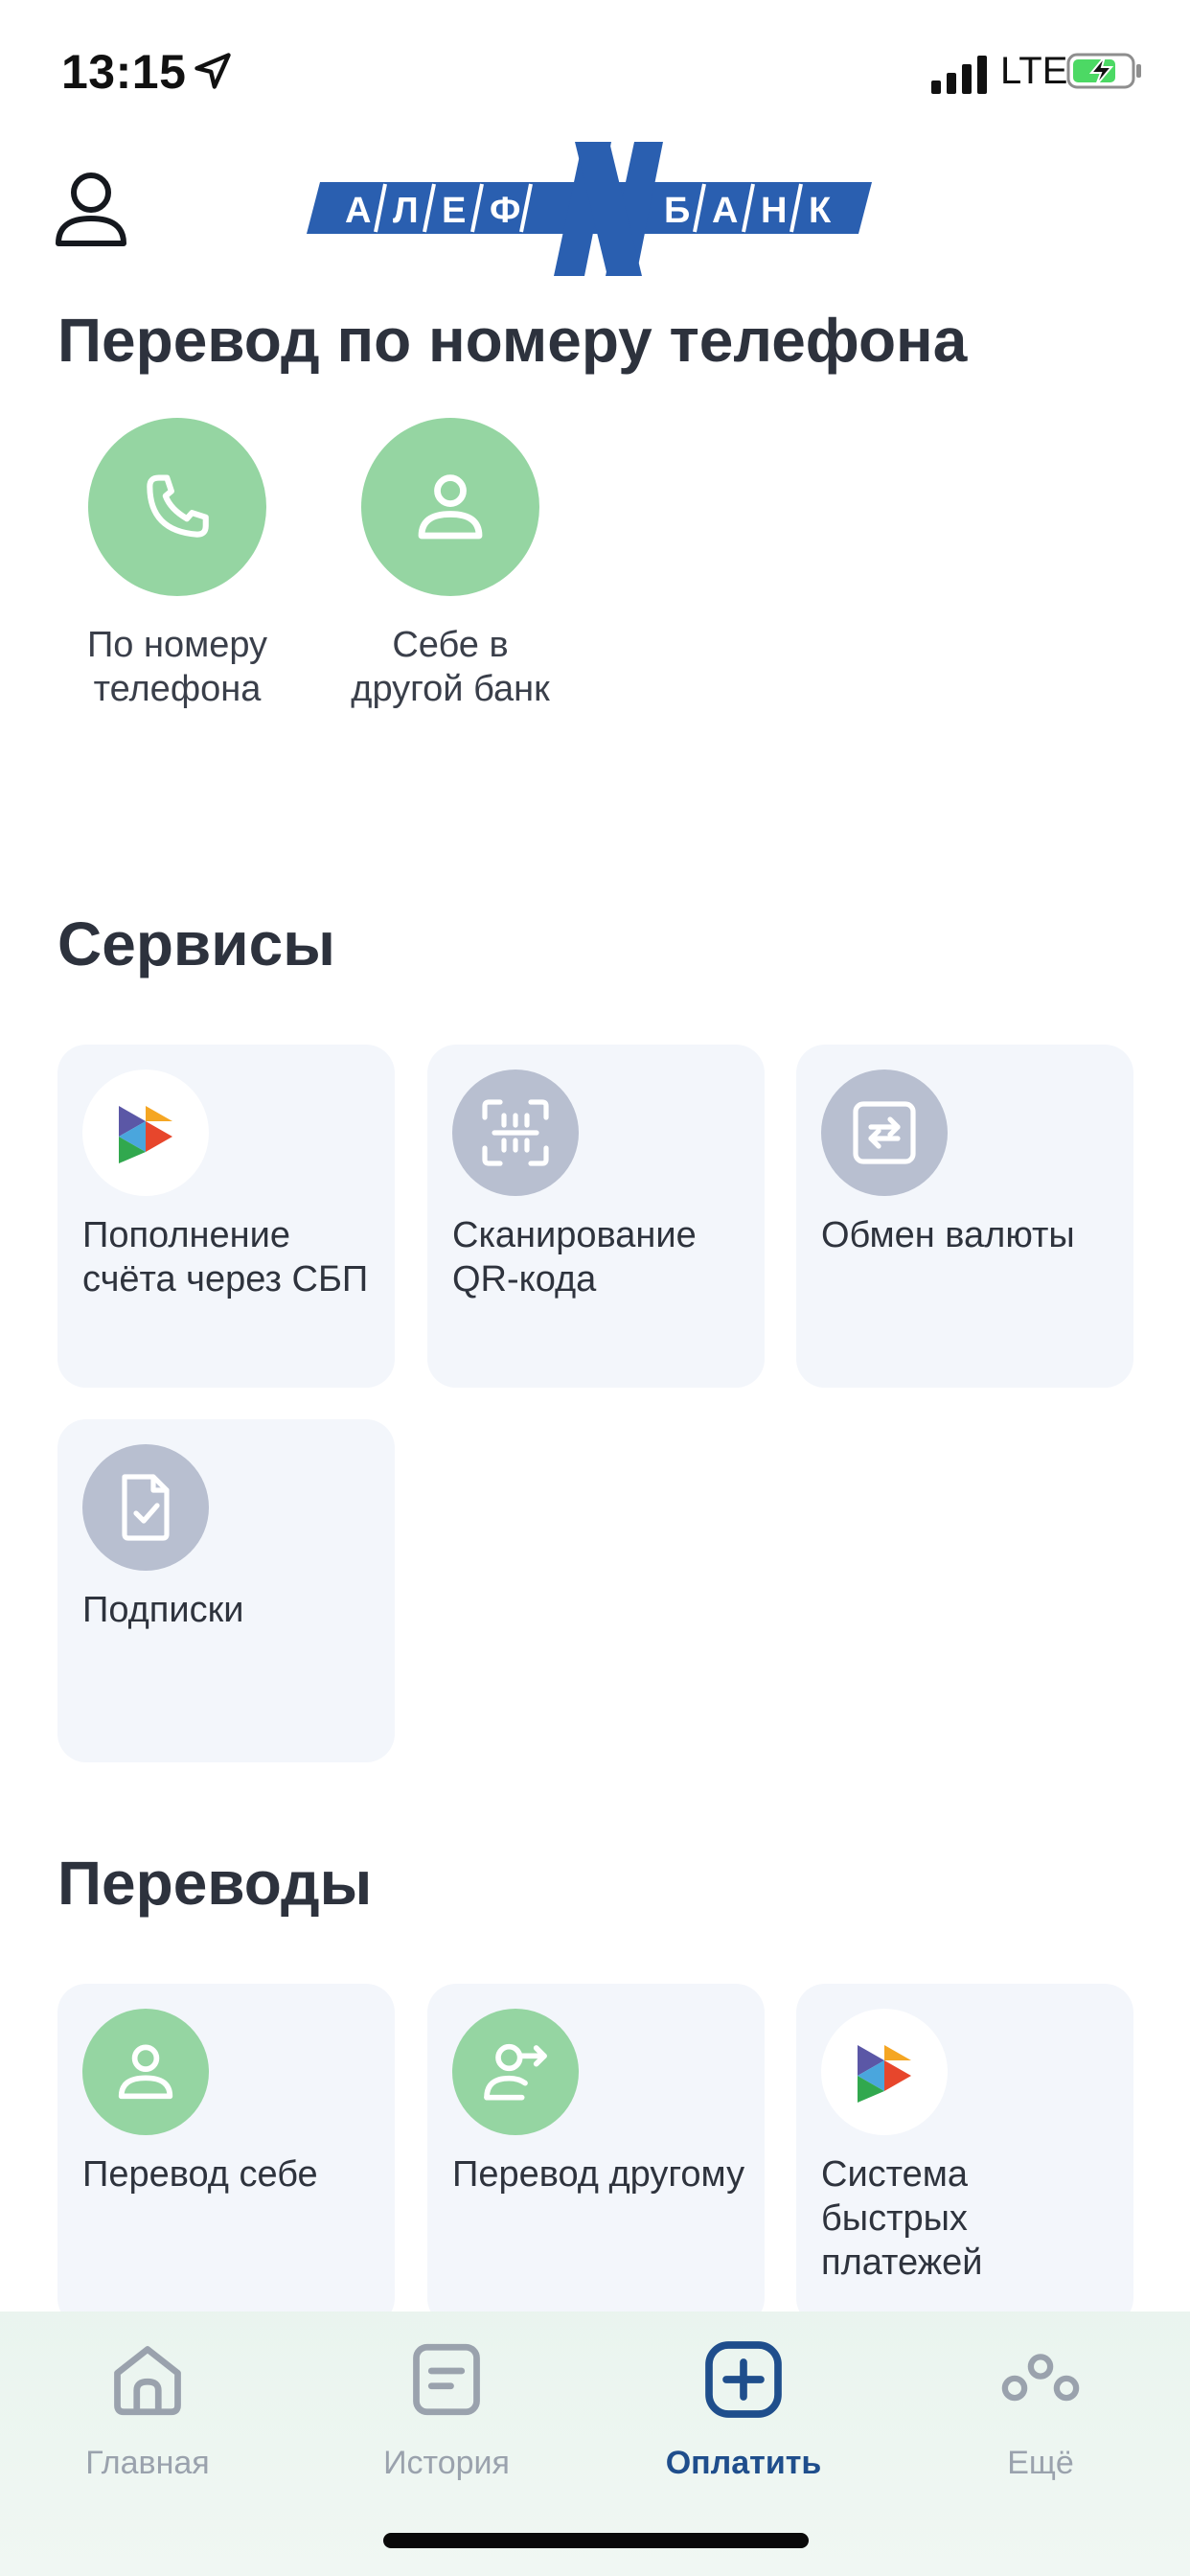 This screenshot has width=1190, height=2576. Describe the element at coordinates (163, 1610) in the screenshot. I see `service-card-label: Подписки` at that location.